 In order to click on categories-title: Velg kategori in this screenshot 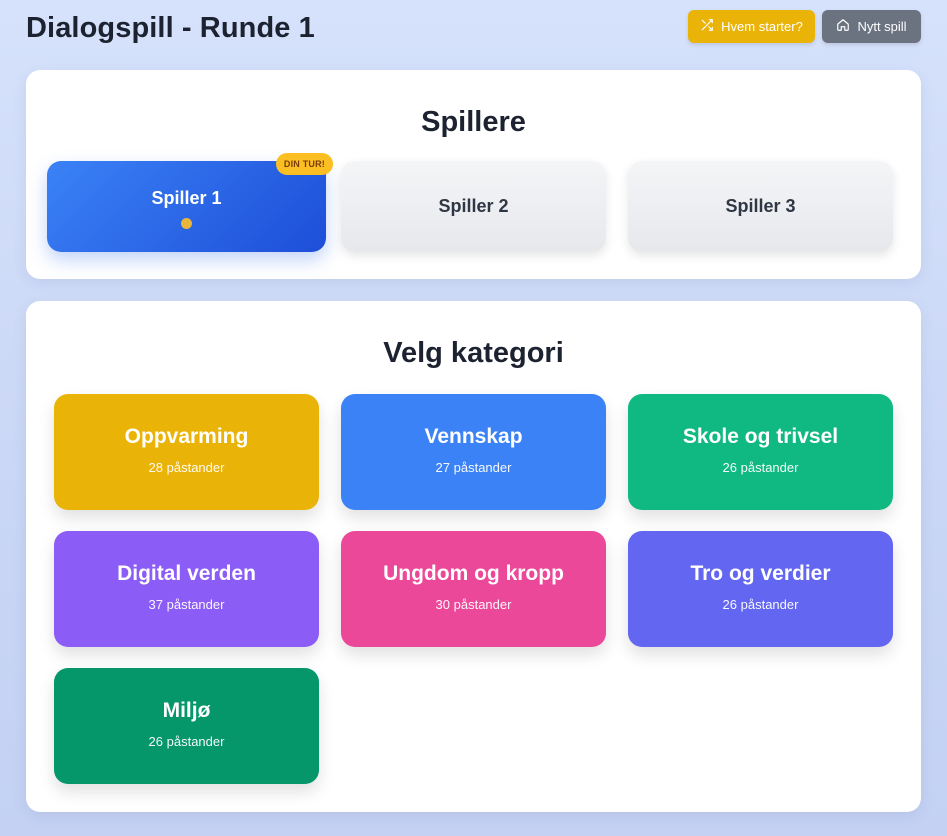, I will do `click(473, 353)`.